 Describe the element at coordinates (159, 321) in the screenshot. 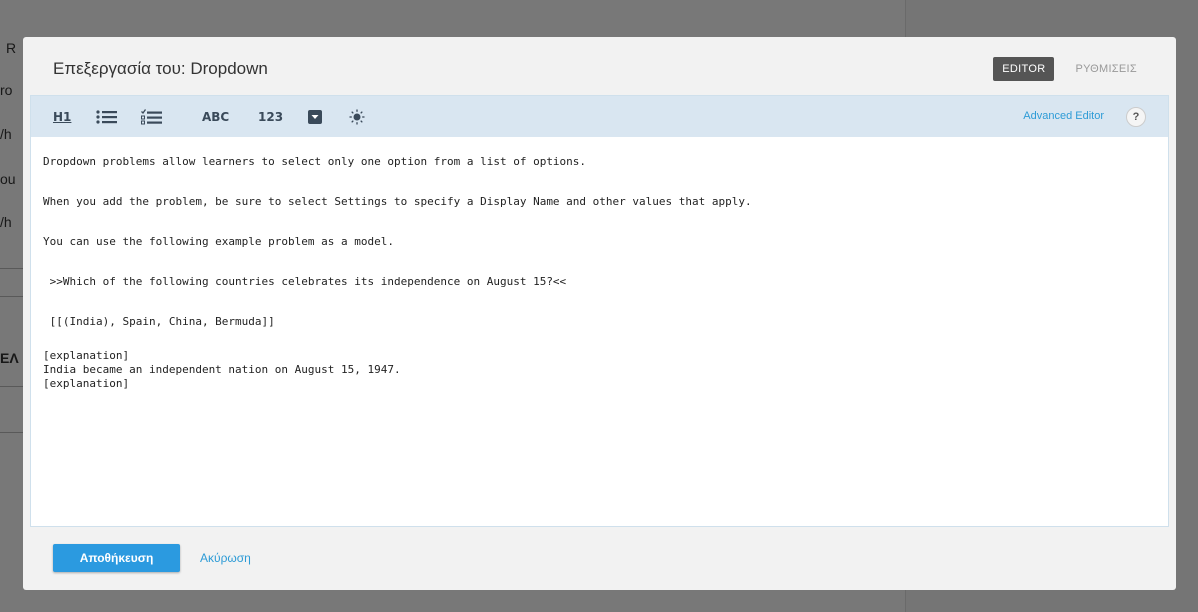

I see `editor-line: [[(India), Spain, China, Bermuda]]` at that location.